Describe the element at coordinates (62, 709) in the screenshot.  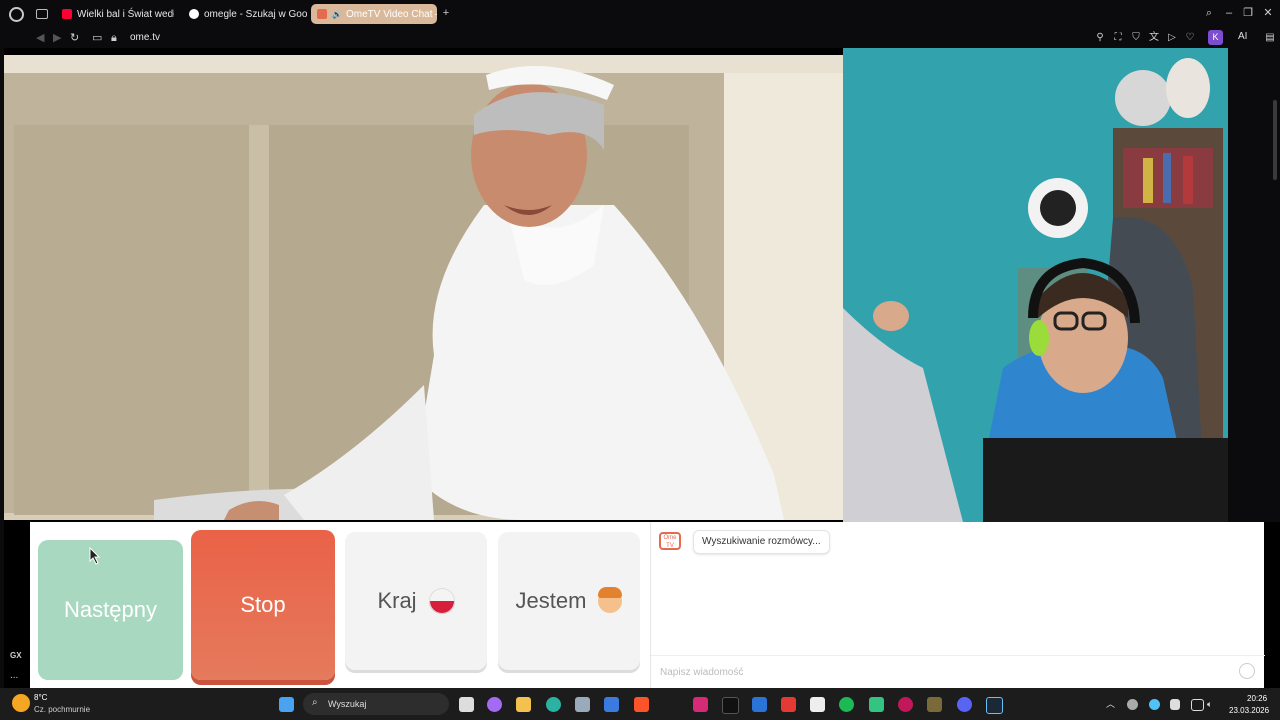
I see `weather-desc: Cz. pochmurnie` at that location.